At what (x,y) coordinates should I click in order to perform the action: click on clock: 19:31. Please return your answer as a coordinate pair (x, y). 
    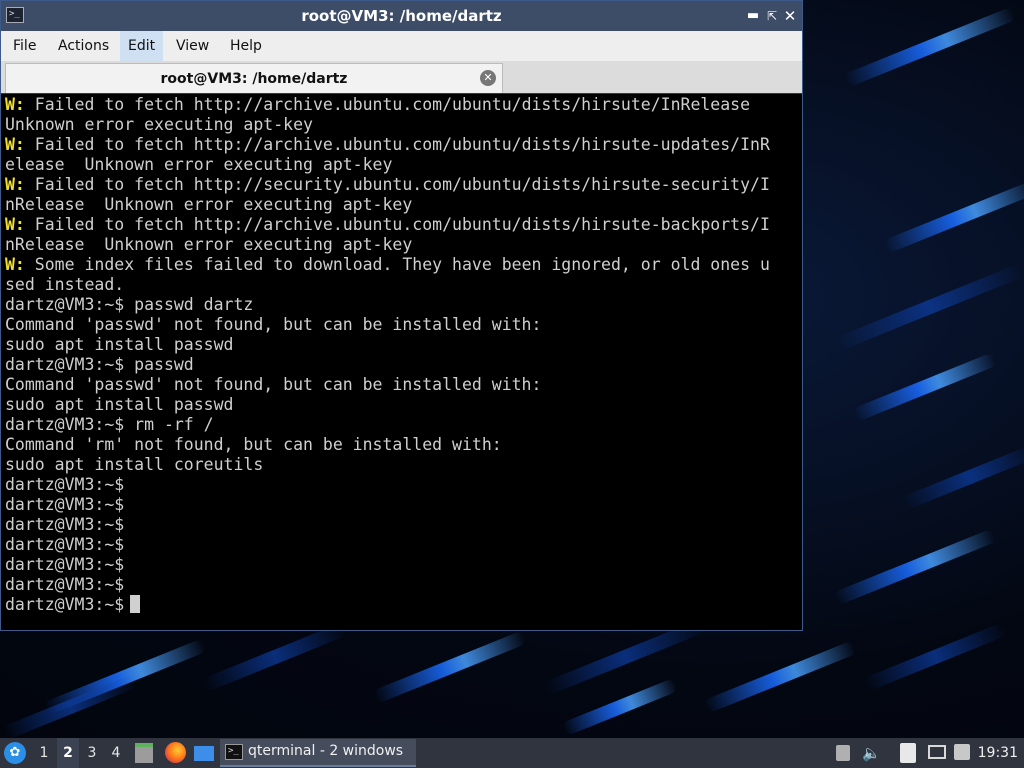
    Looking at the image, I should click on (998, 753).